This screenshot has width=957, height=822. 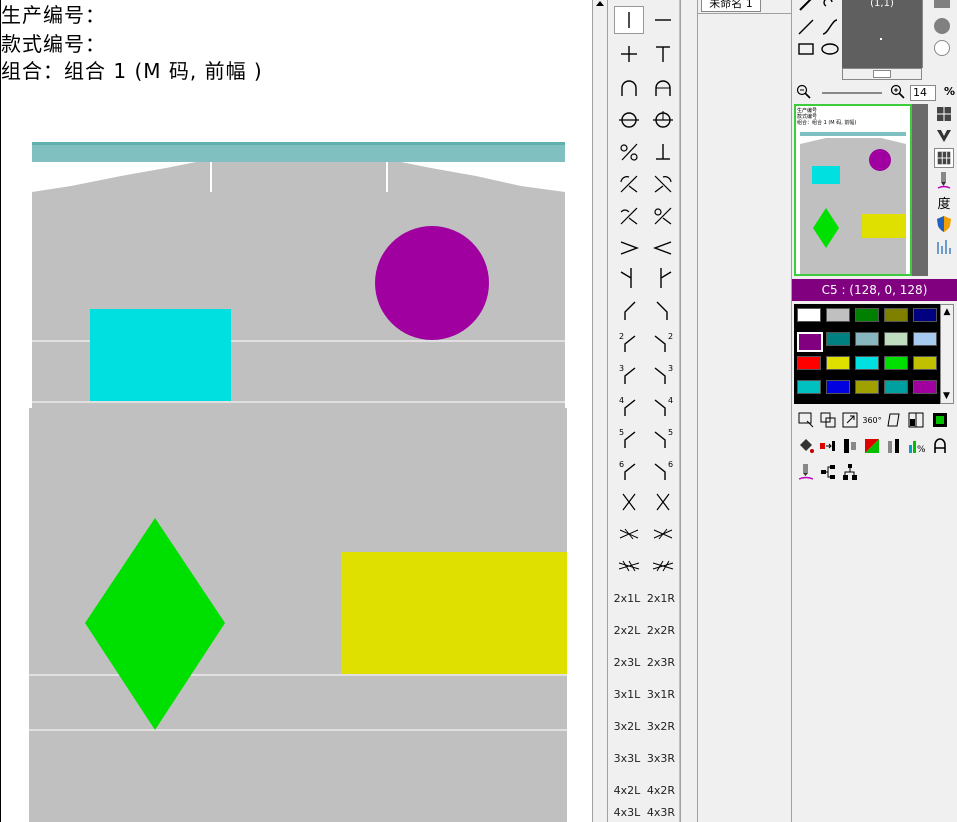 I want to click on horizontal-line-tool, so click(x=663, y=20).